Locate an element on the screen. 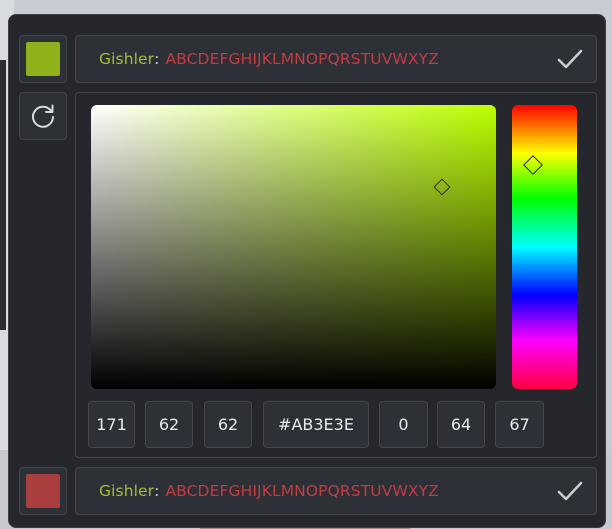 The height and width of the screenshot is (529, 612). current-name-preview: Gishler: ABCDEFGHIJKLMNOPQRSTUVWXYZ is located at coordinates (336, 59).